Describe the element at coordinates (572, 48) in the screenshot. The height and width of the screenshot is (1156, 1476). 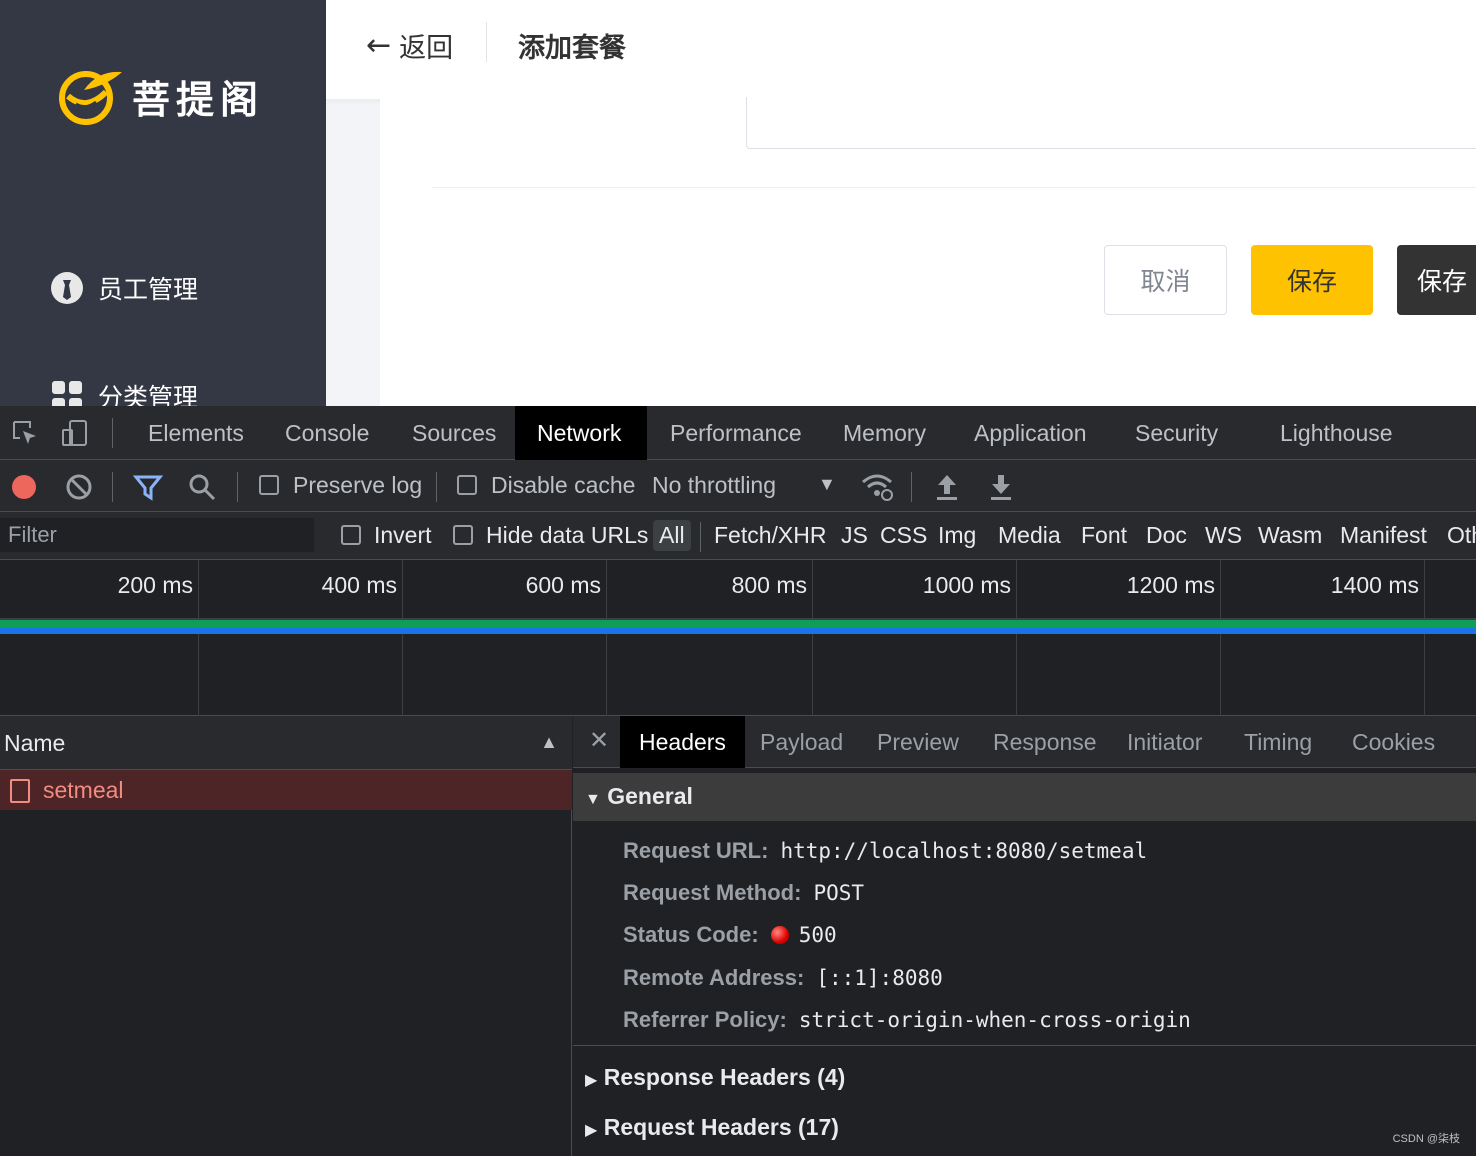
I see `page-title: 添加套餐` at that location.